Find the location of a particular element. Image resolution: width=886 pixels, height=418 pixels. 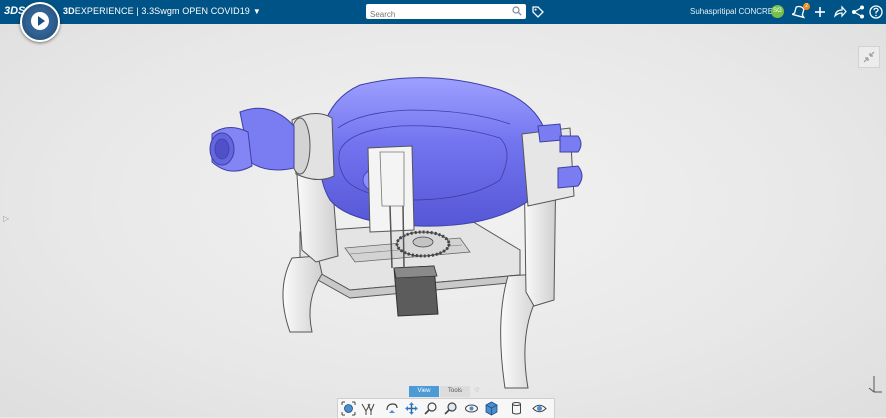

share-network-icon is located at coordinates (858, 12).